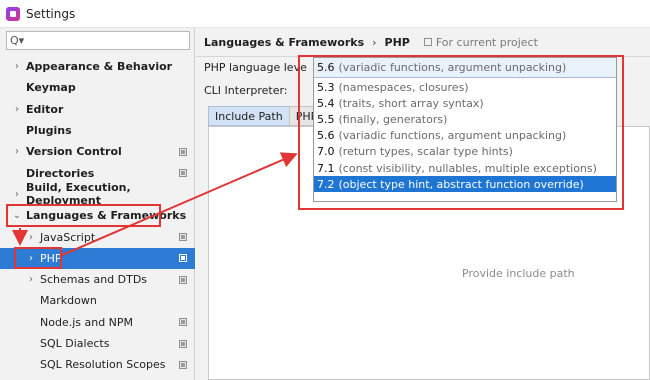 The image size is (650, 380). Describe the element at coordinates (427, 42) in the screenshot. I see `project-scope-icon` at that location.